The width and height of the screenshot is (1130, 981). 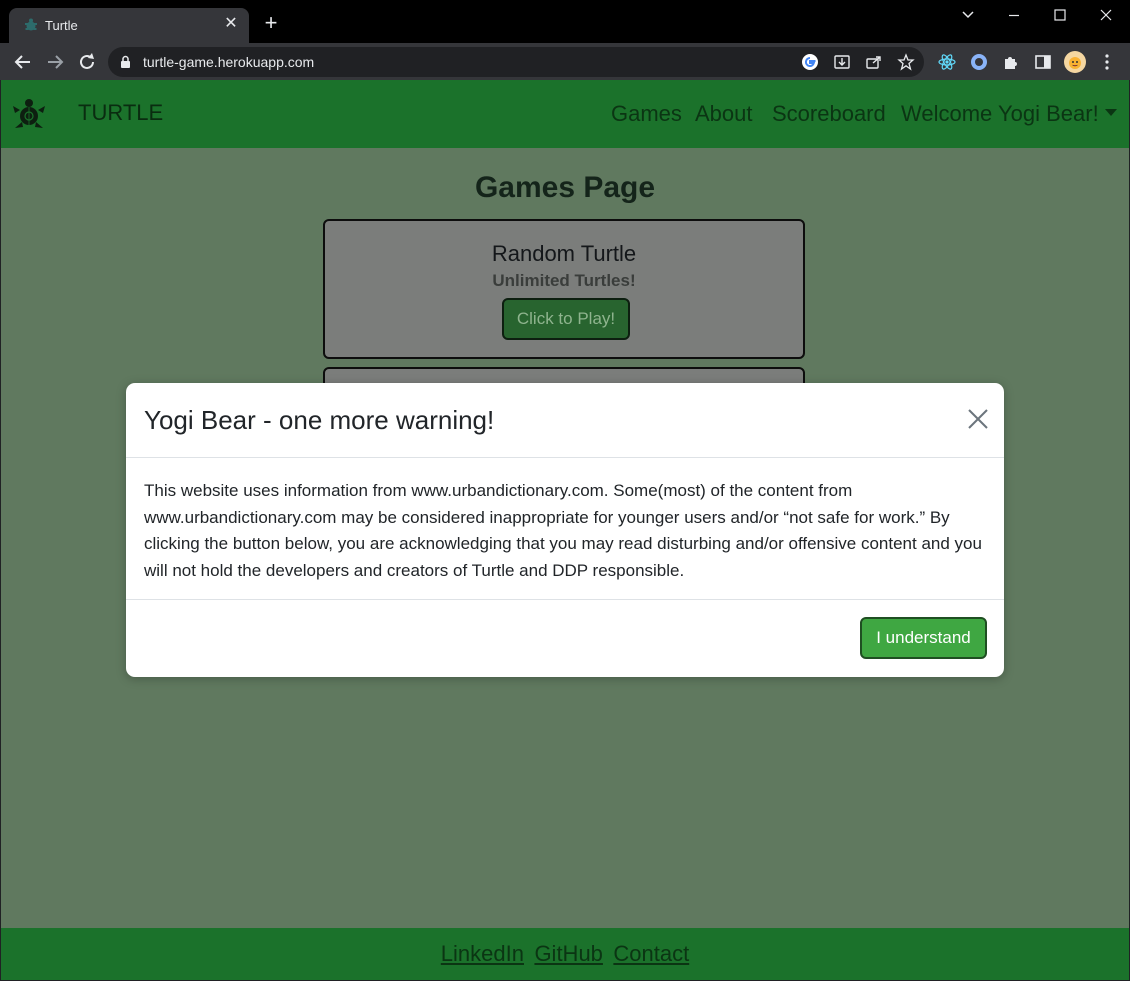 I want to click on browser-menu-icon, so click(x=1107, y=62).